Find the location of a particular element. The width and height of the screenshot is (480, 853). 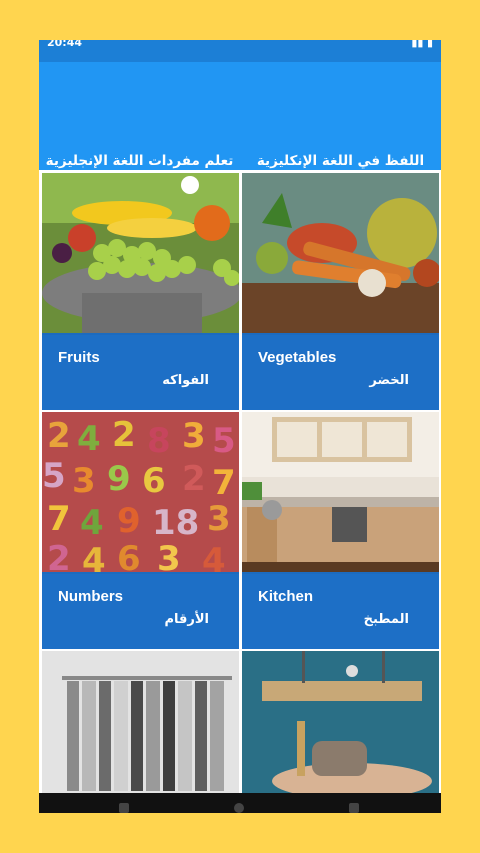

svg-text: 8 is located at coordinates (159, 441).